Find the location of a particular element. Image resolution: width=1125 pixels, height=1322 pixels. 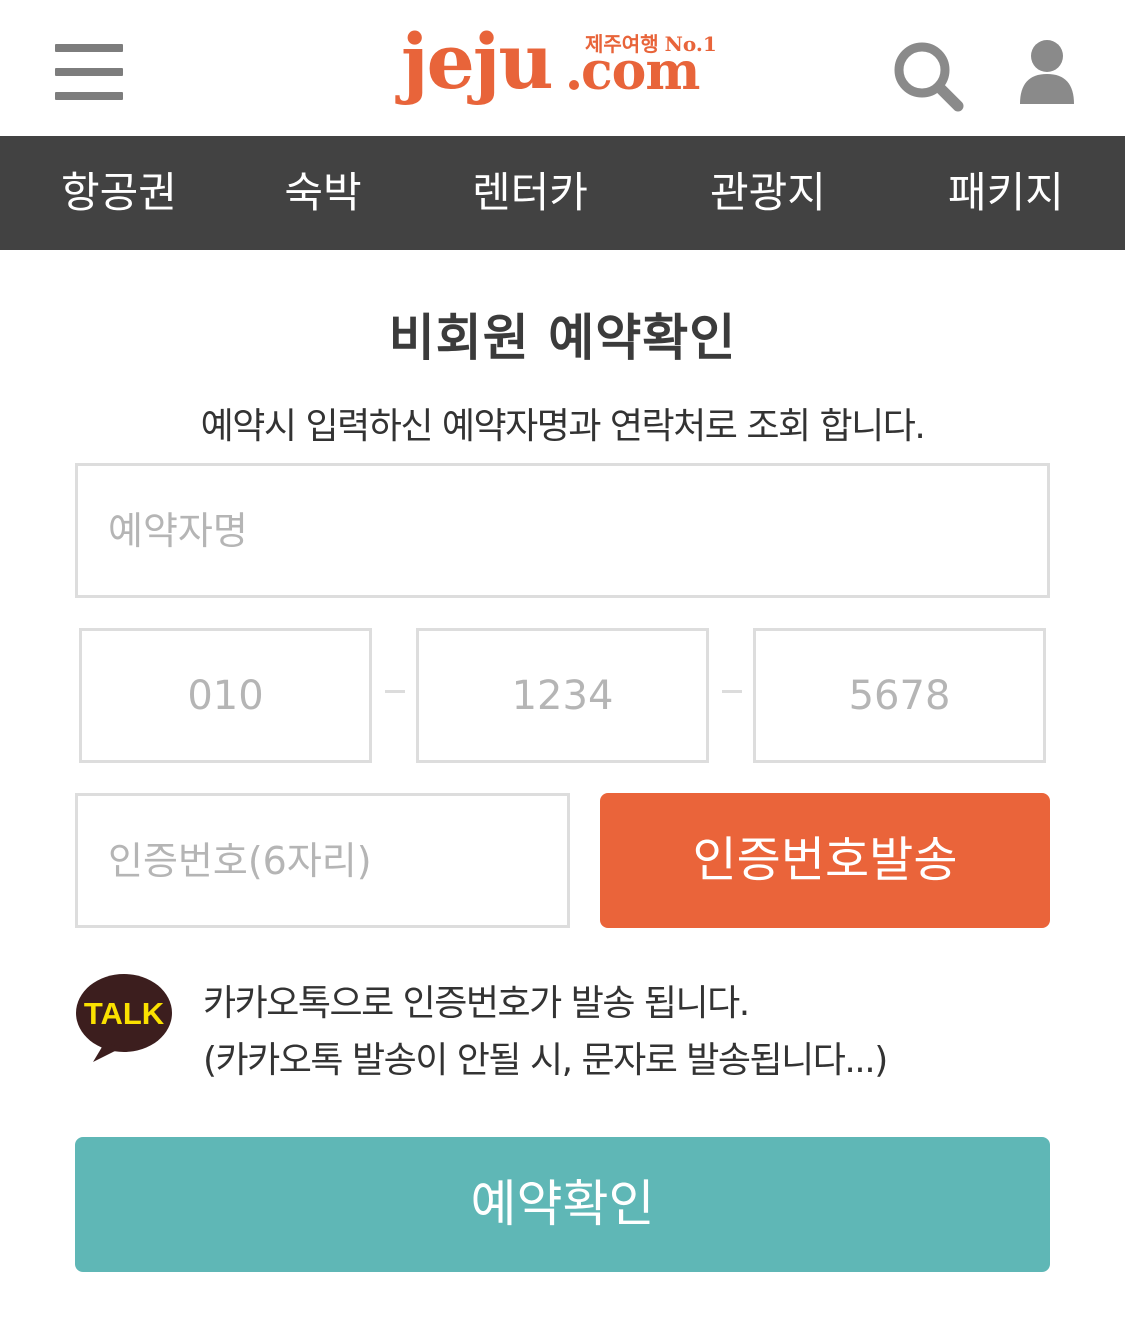

search-icon is located at coordinates (928, 76).